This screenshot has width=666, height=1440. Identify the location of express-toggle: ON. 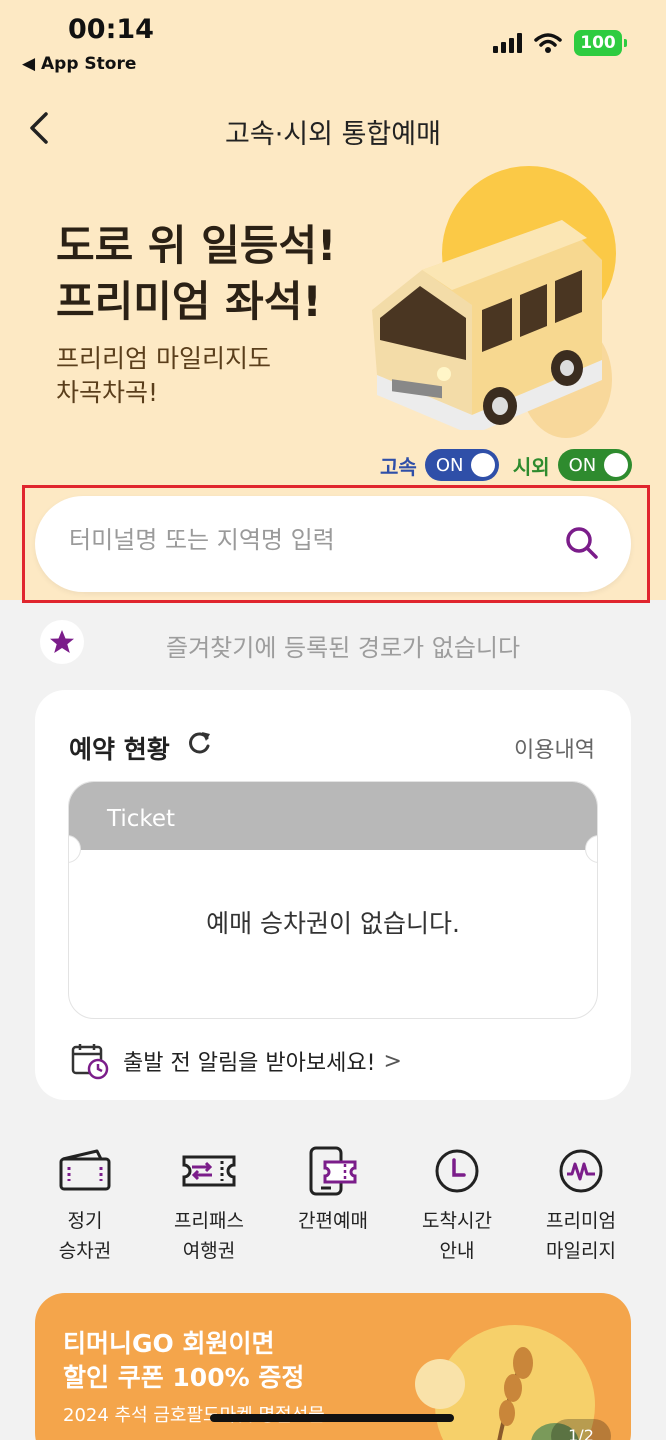
(461, 465).